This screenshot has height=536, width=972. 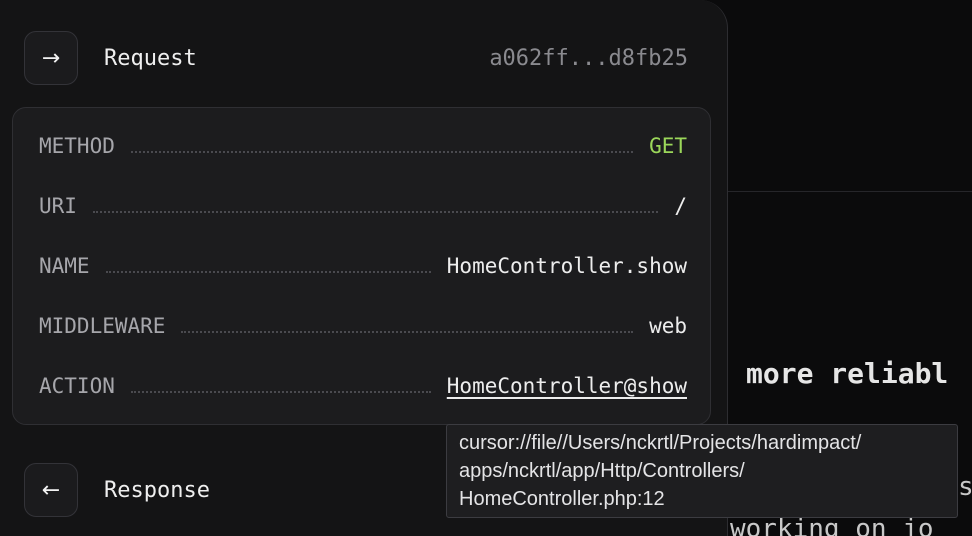 I want to click on tooltip-line: apps/nckrtl/app/Http/Controllers/, so click(x=602, y=471).